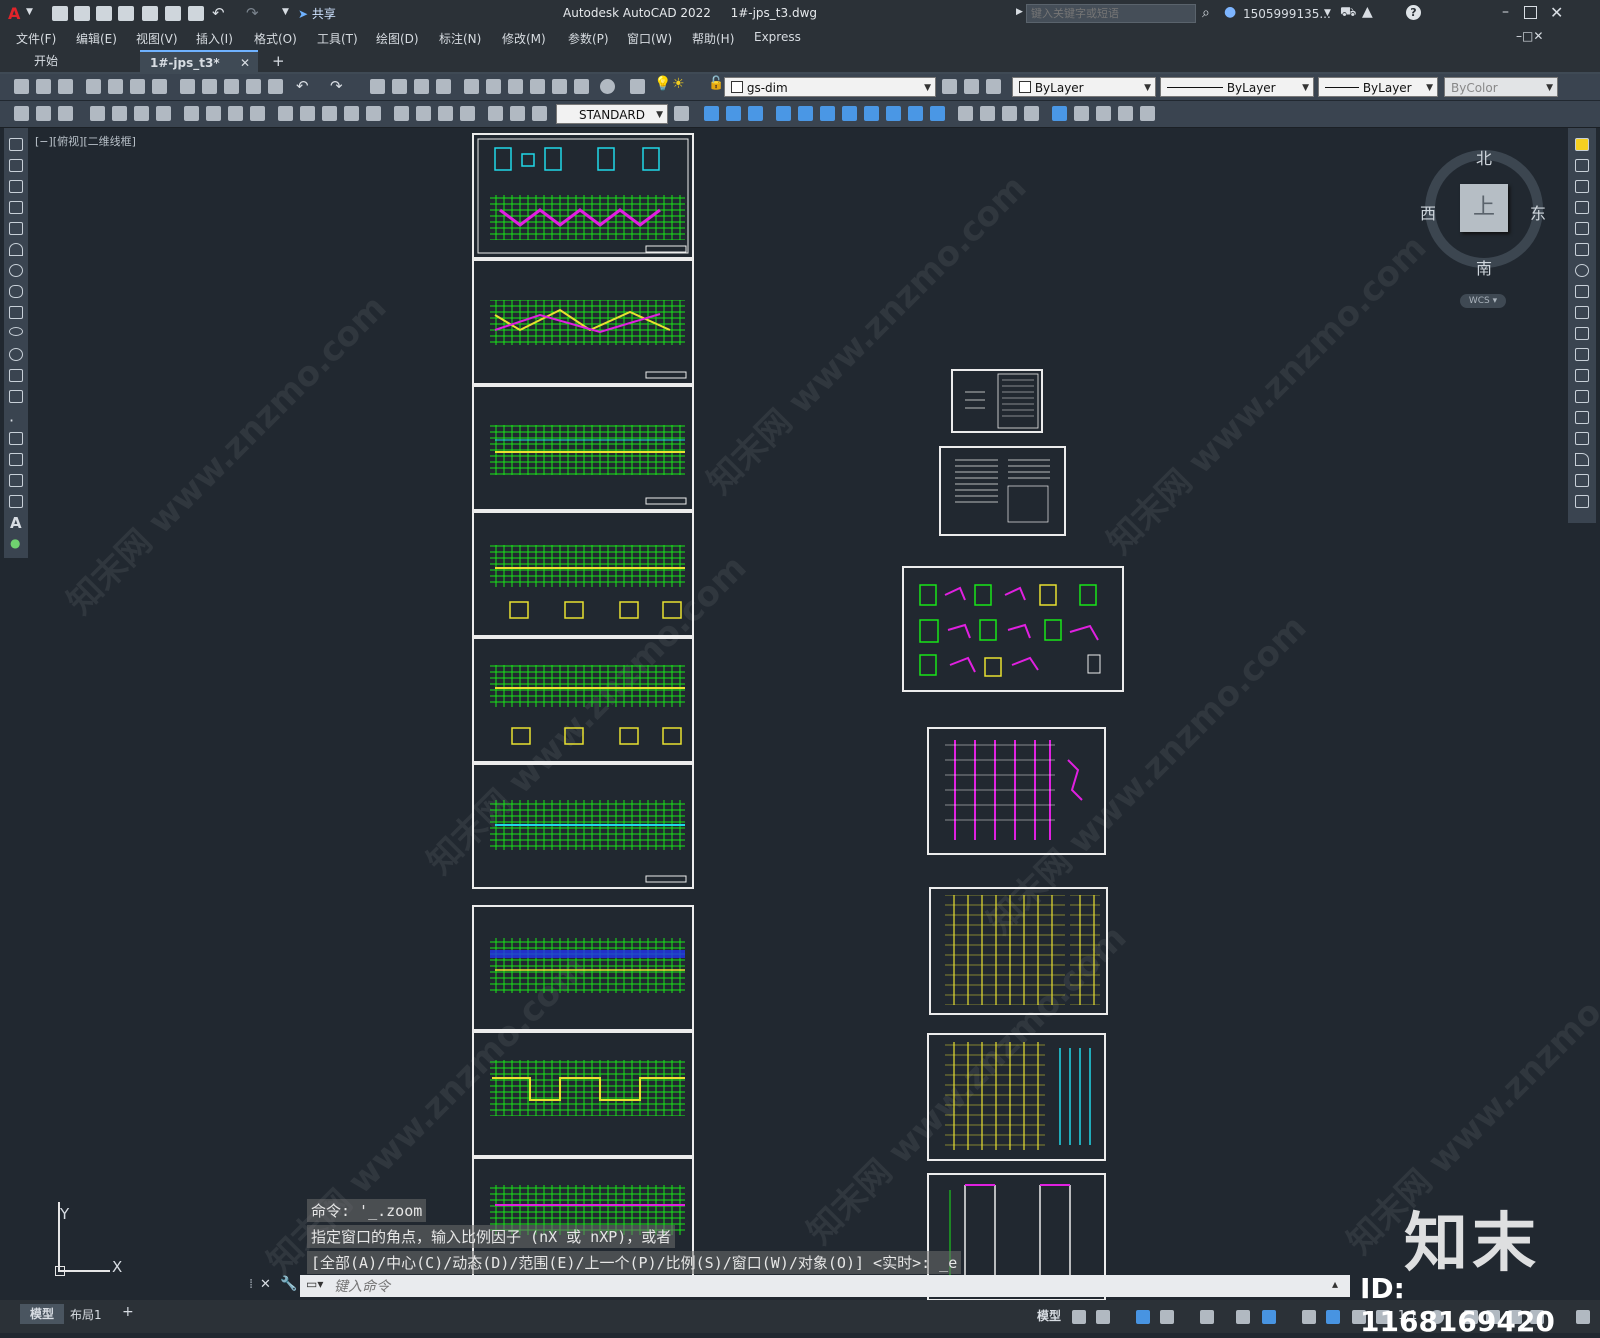 The height and width of the screenshot is (1338, 1600). What do you see at coordinates (997, 401) in the screenshot?
I see `sheet-cover` at bounding box center [997, 401].